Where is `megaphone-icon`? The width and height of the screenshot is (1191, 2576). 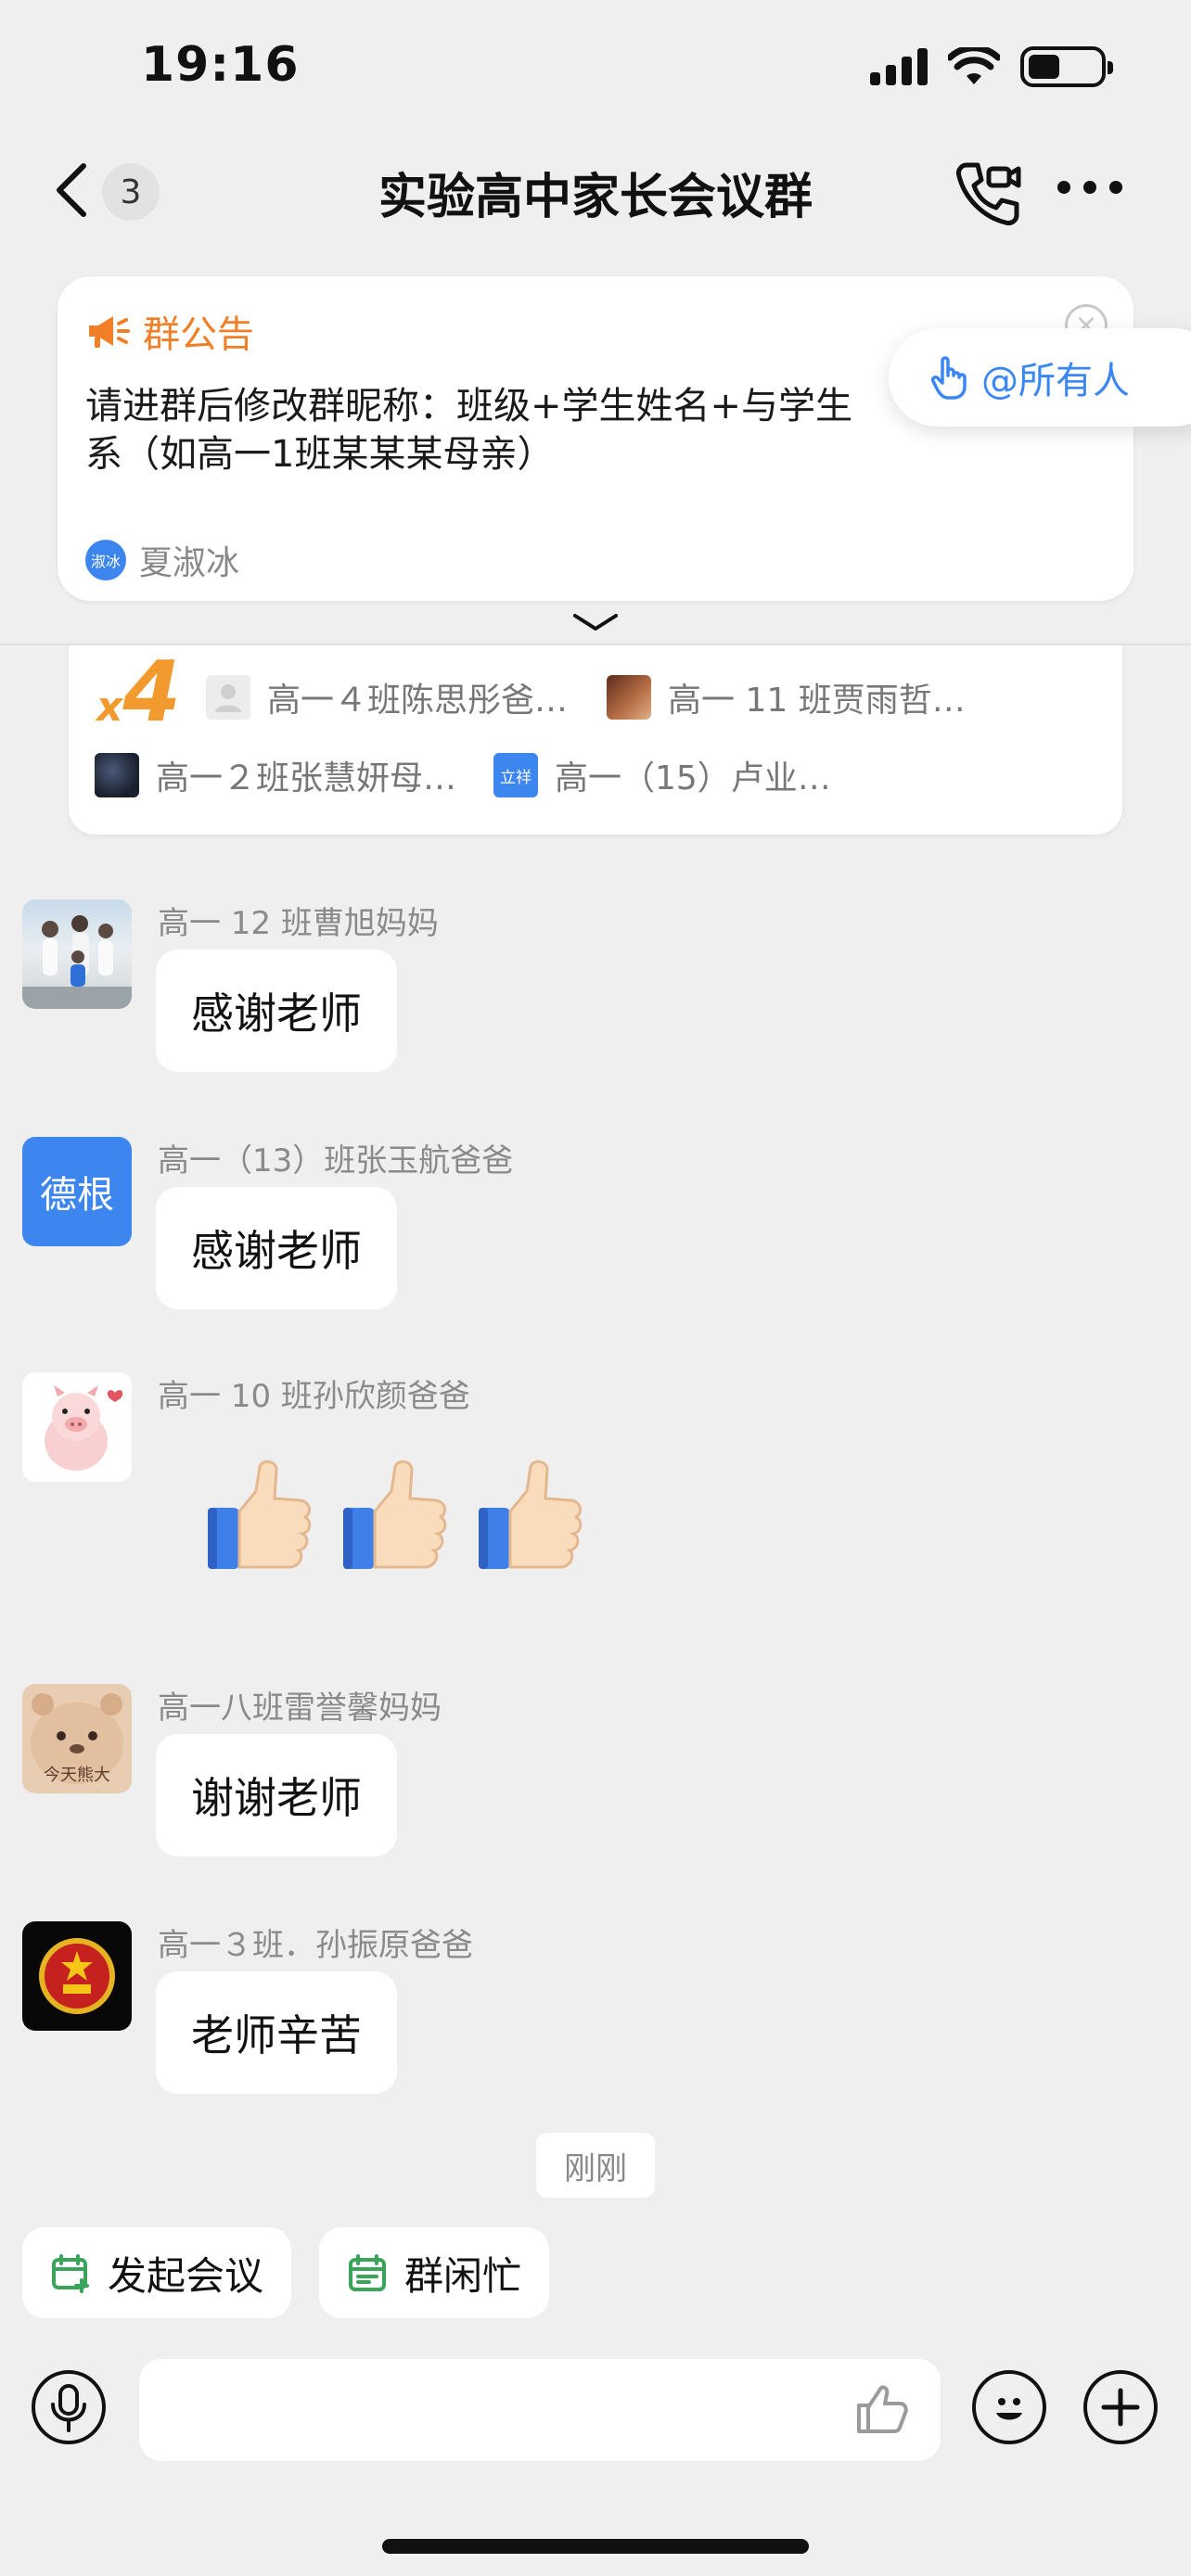
megaphone-icon is located at coordinates (109, 332).